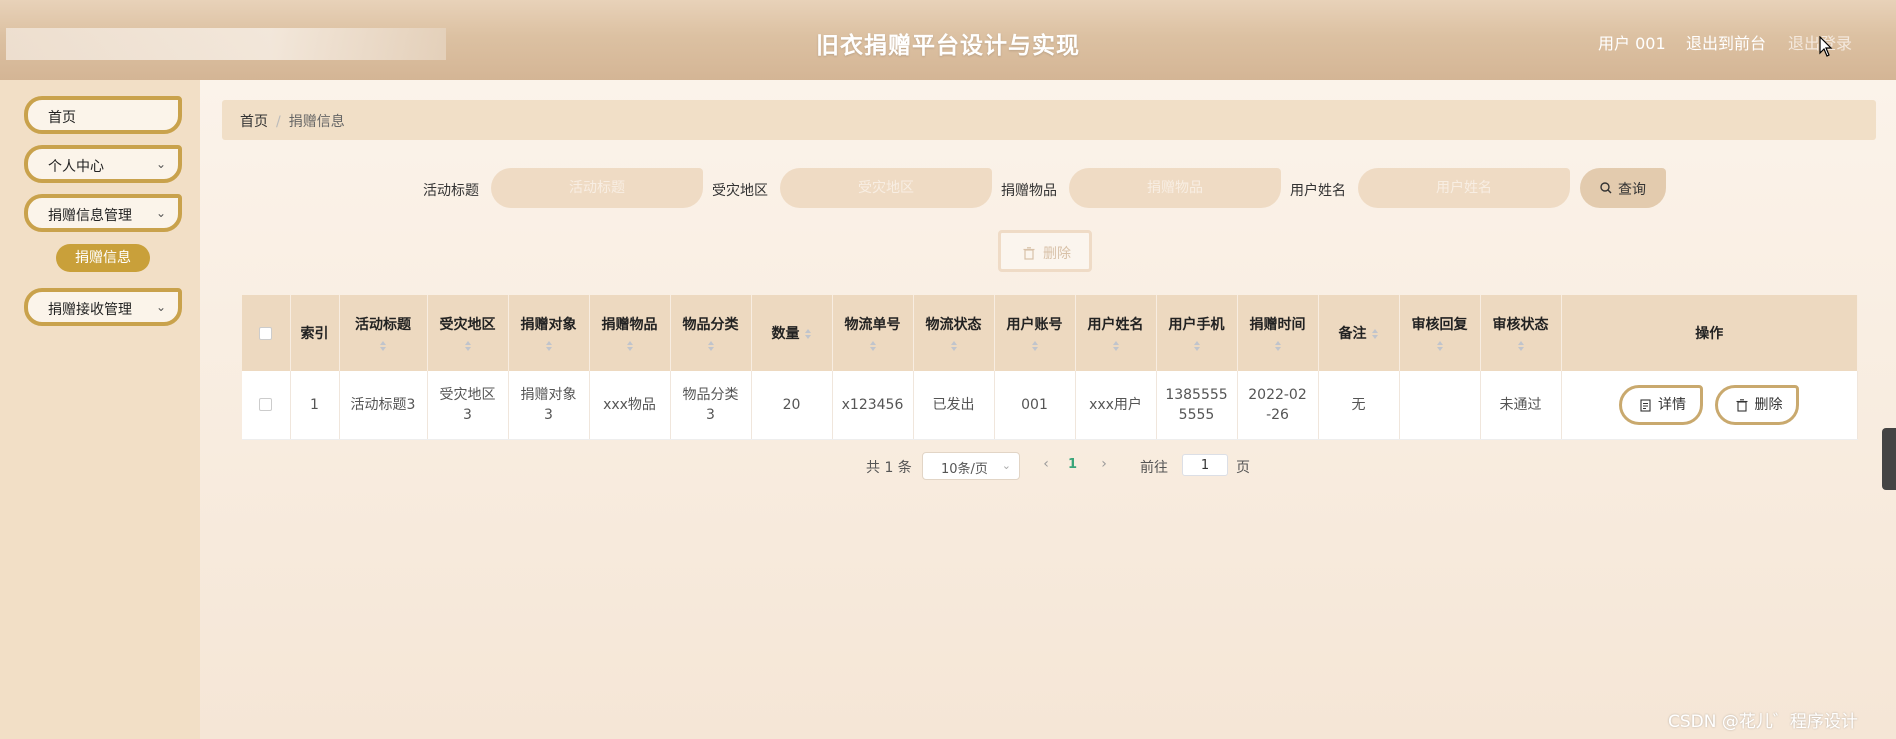 This screenshot has height=739, width=1896. Describe the element at coordinates (1104, 464) in the screenshot. I see `next-page-button: ›` at that location.